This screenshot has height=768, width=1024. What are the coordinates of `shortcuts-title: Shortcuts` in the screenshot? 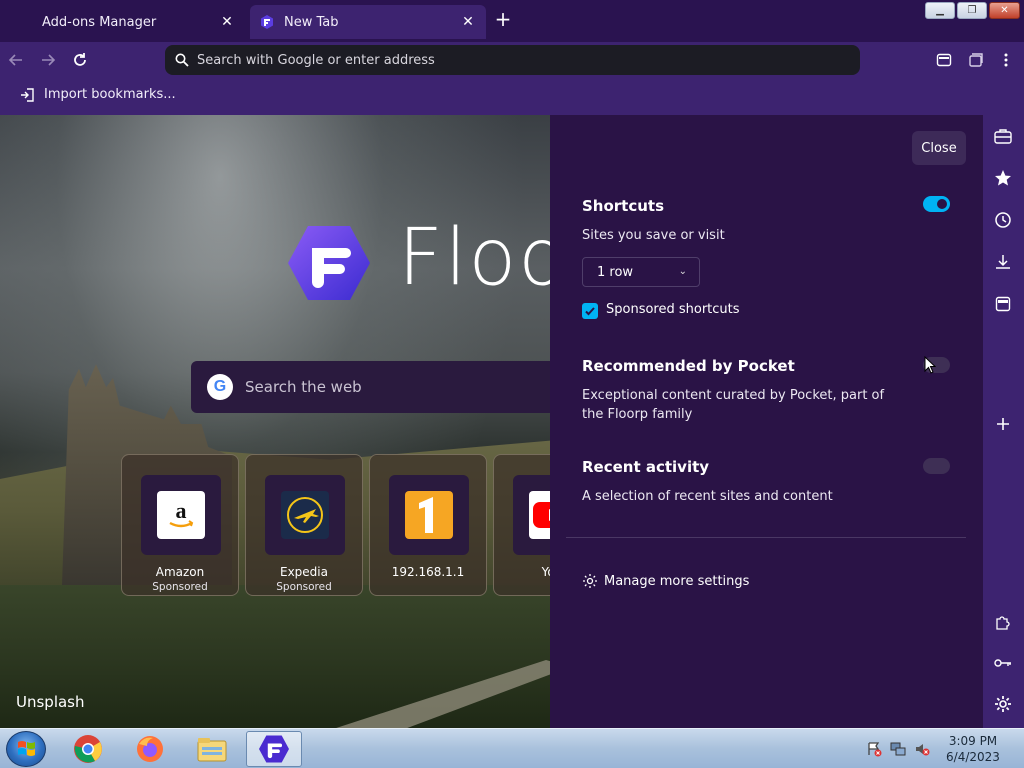 It's located at (623, 206).